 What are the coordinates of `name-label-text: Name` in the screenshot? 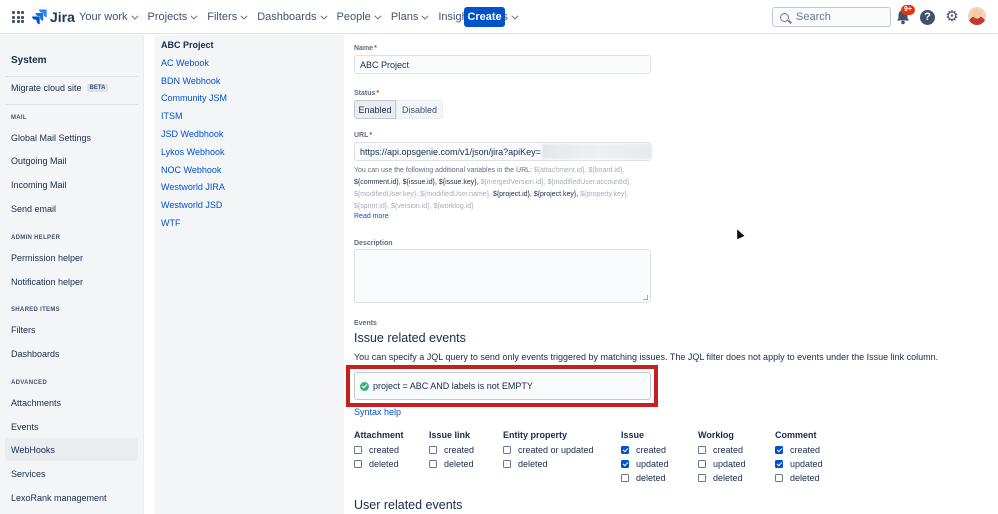 It's located at (364, 48).